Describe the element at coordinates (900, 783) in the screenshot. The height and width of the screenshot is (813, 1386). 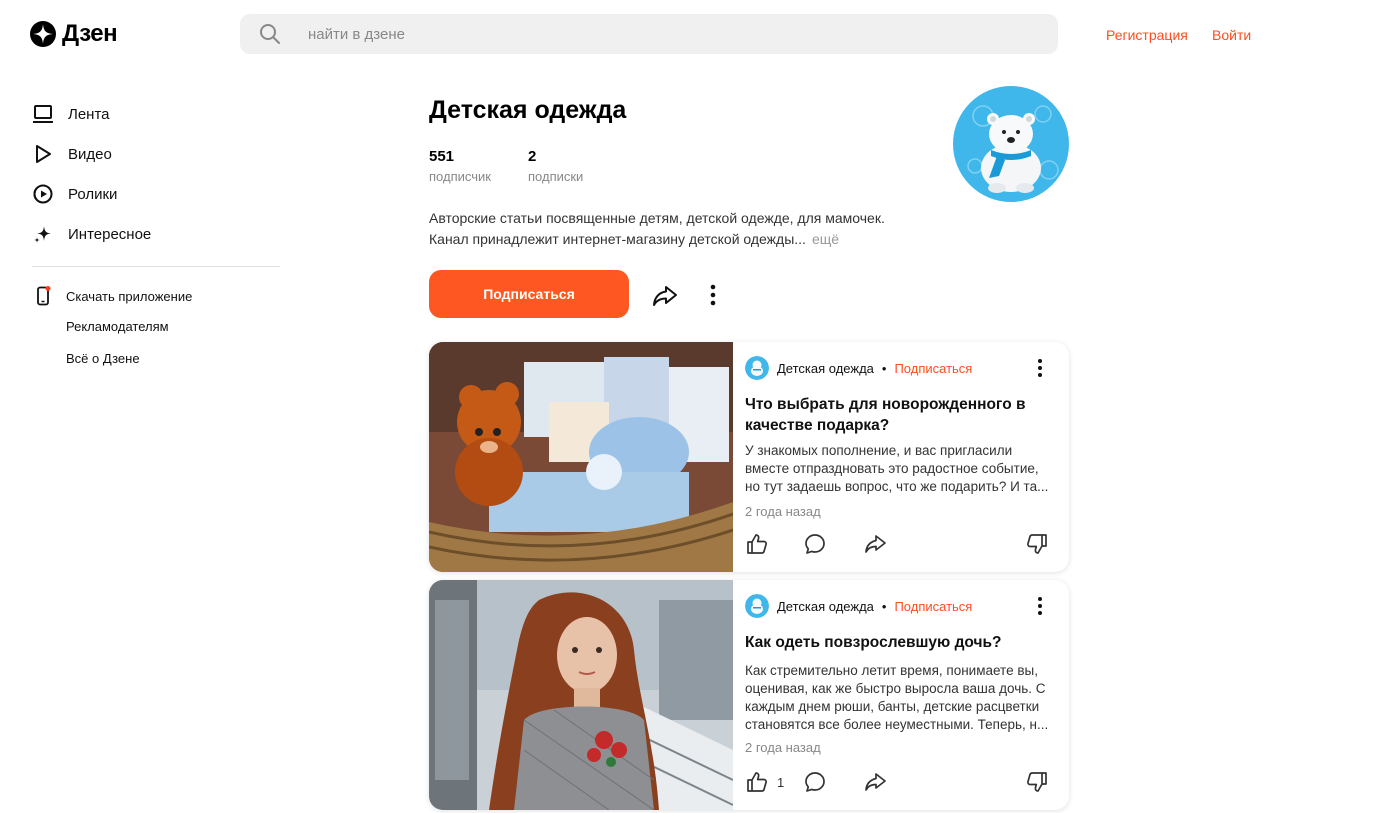
I see `card-actions: 1` at that location.